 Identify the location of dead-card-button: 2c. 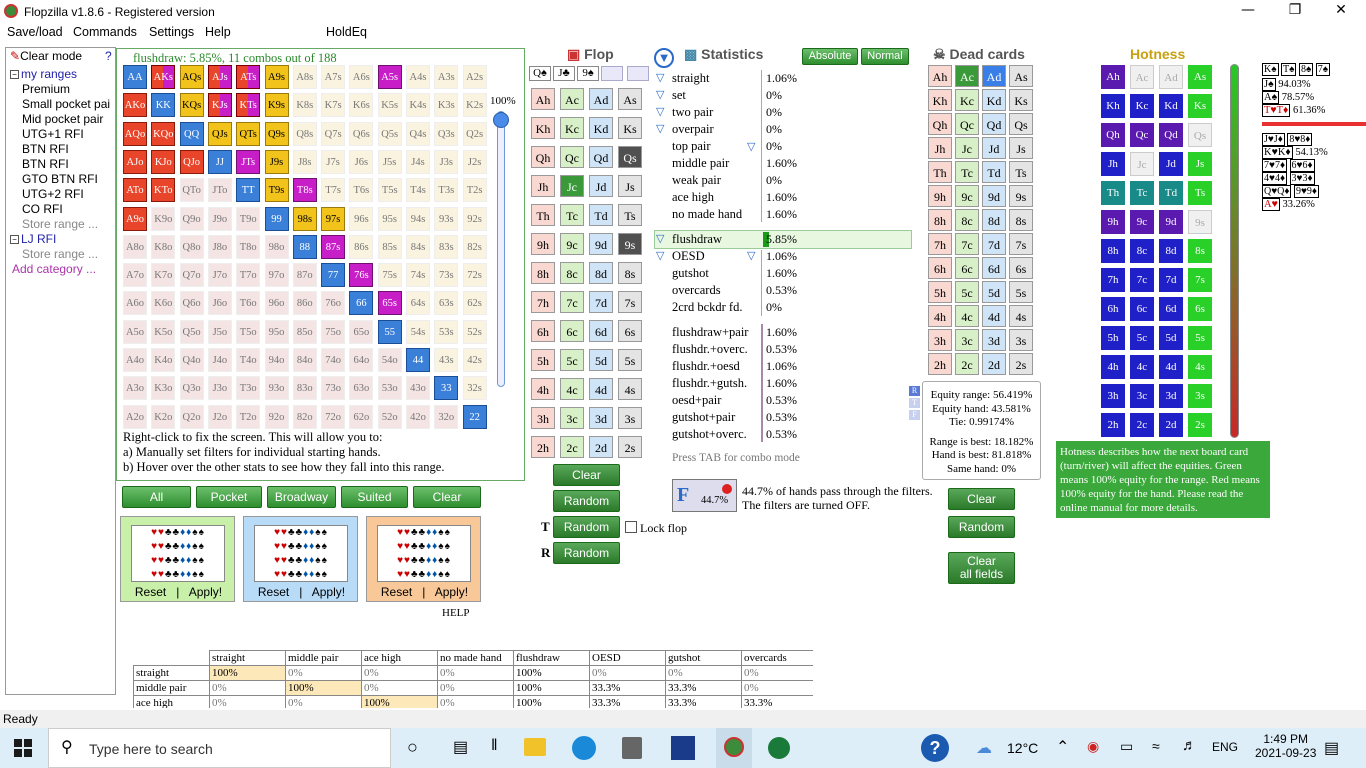
(967, 364).